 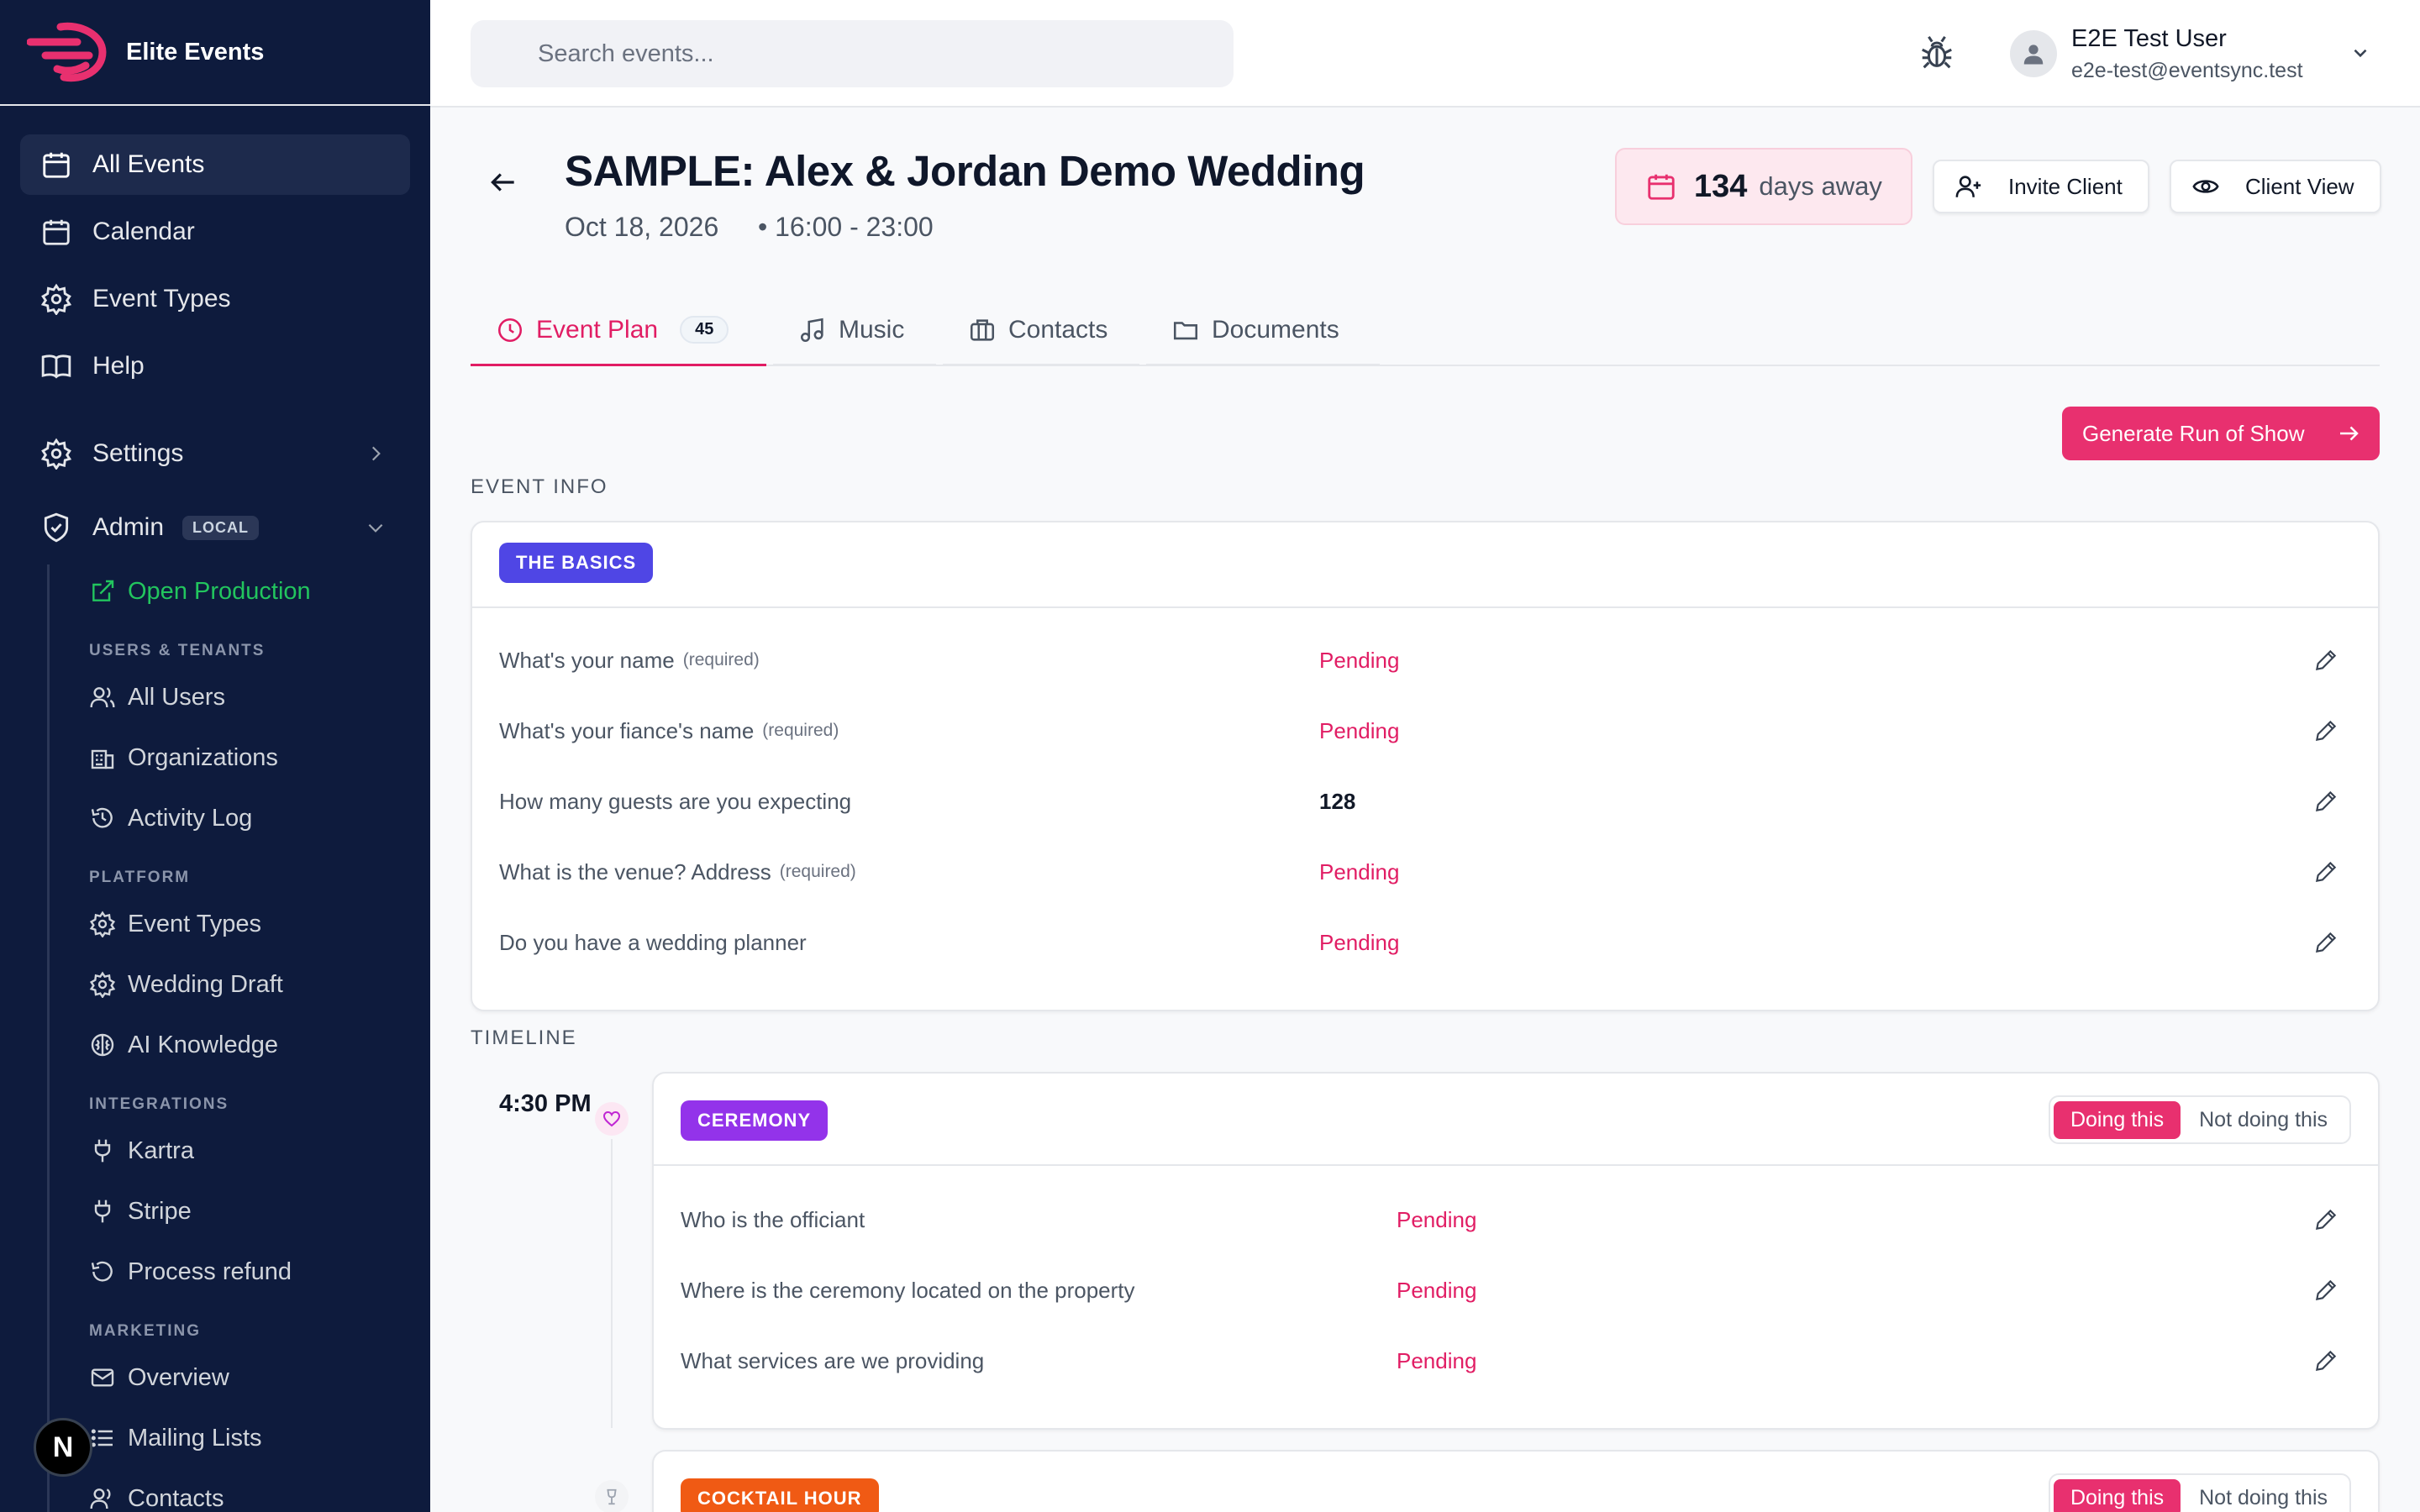 I want to click on client-view-button: Client View, so click(x=2275, y=186).